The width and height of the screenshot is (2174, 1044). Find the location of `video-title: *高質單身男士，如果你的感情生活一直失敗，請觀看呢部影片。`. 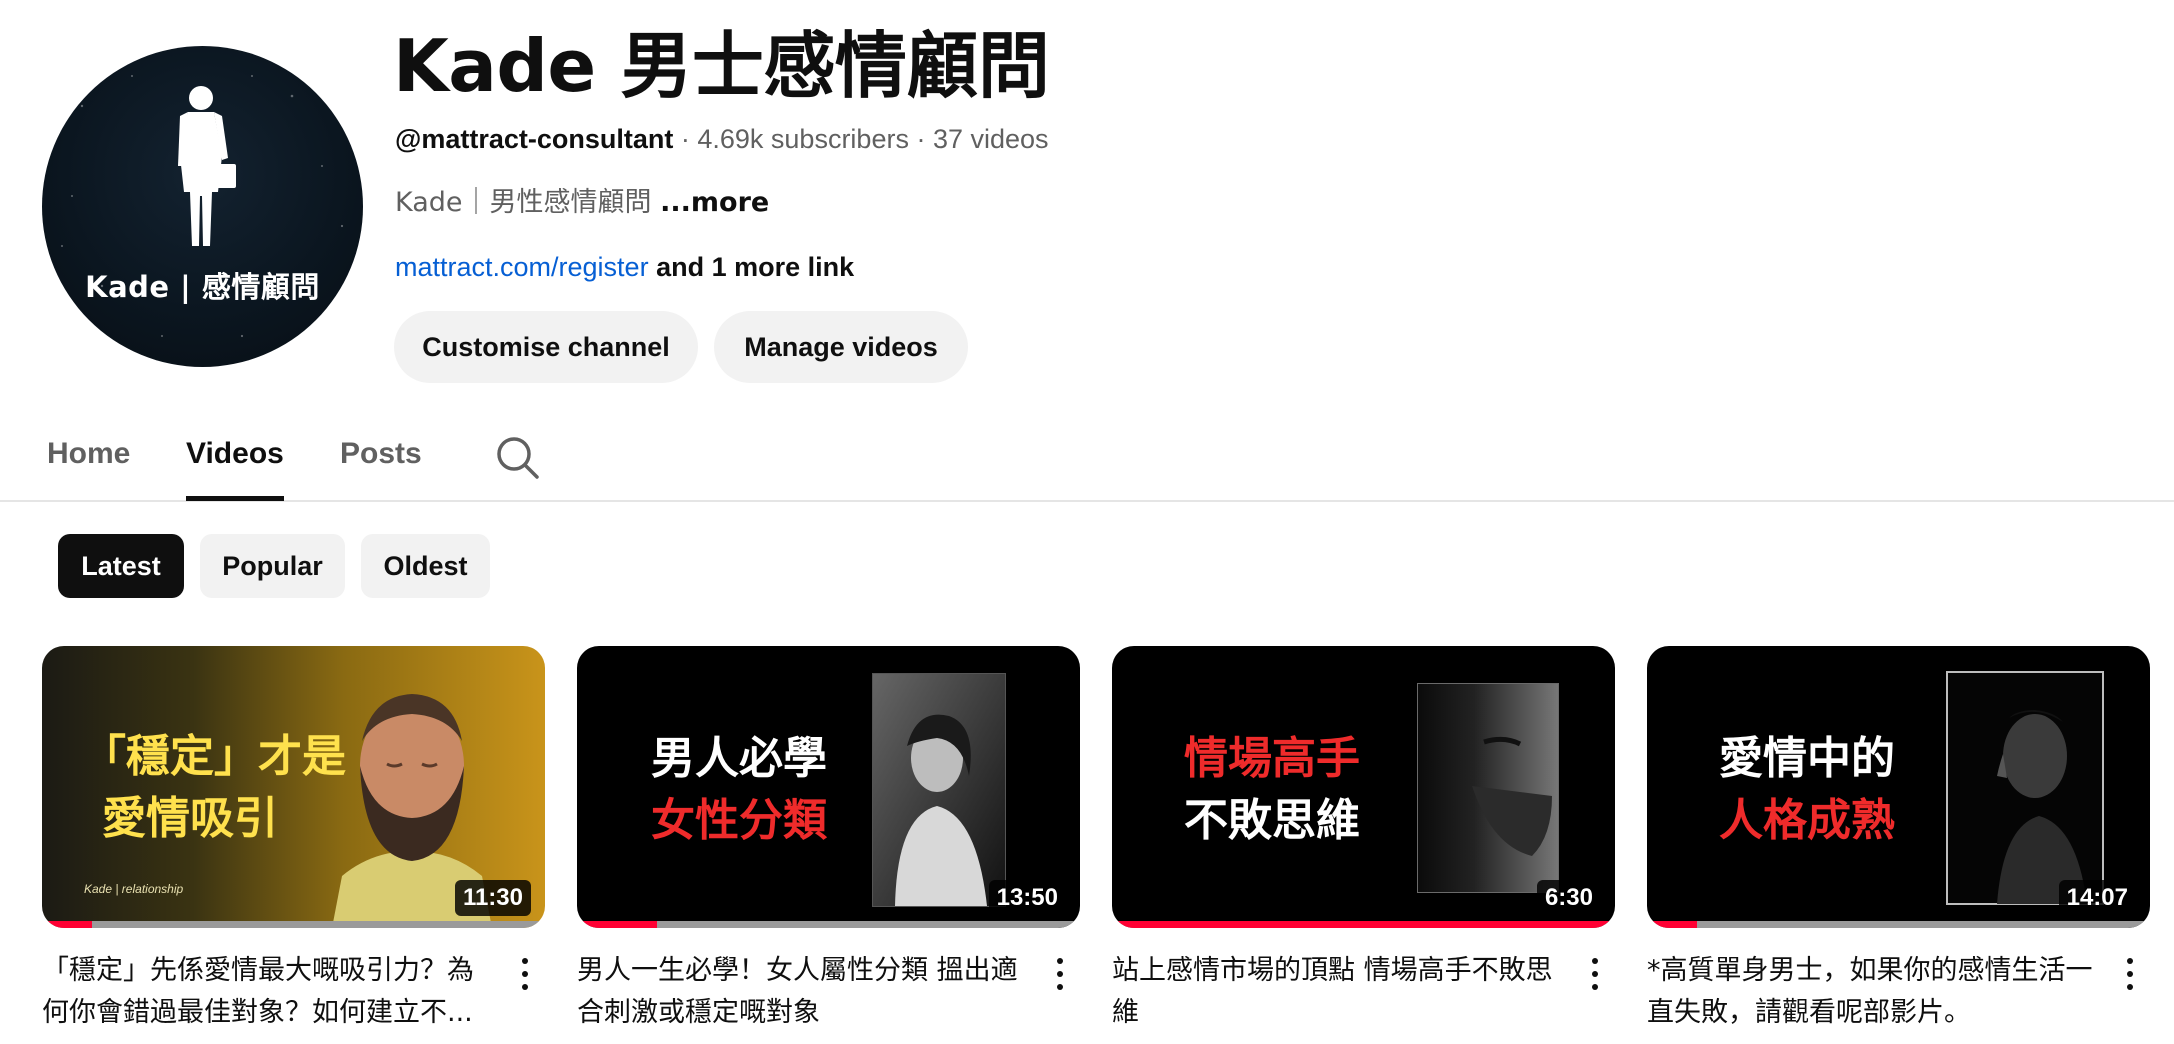

video-title: *高質單身男士，如果你的感情生活一直失敗，請觀看呢部影片。 is located at coordinates (1898, 992).